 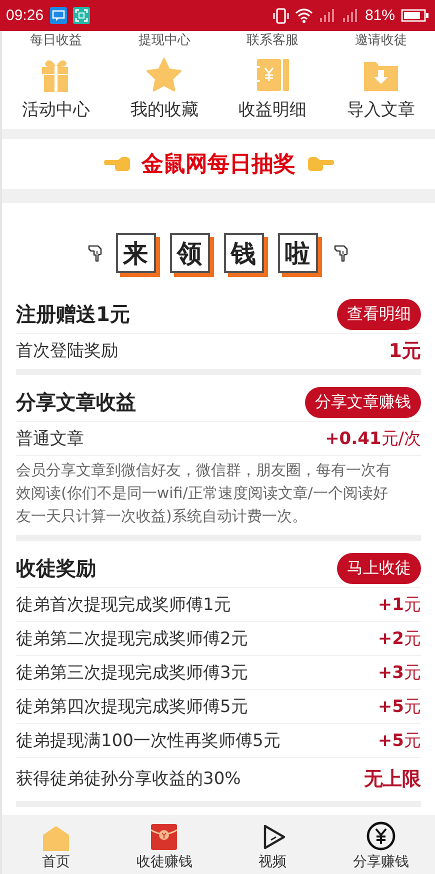 What do you see at coordinates (363, 402) in the screenshot?
I see `section-button: 分享文章赚钱` at bounding box center [363, 402].